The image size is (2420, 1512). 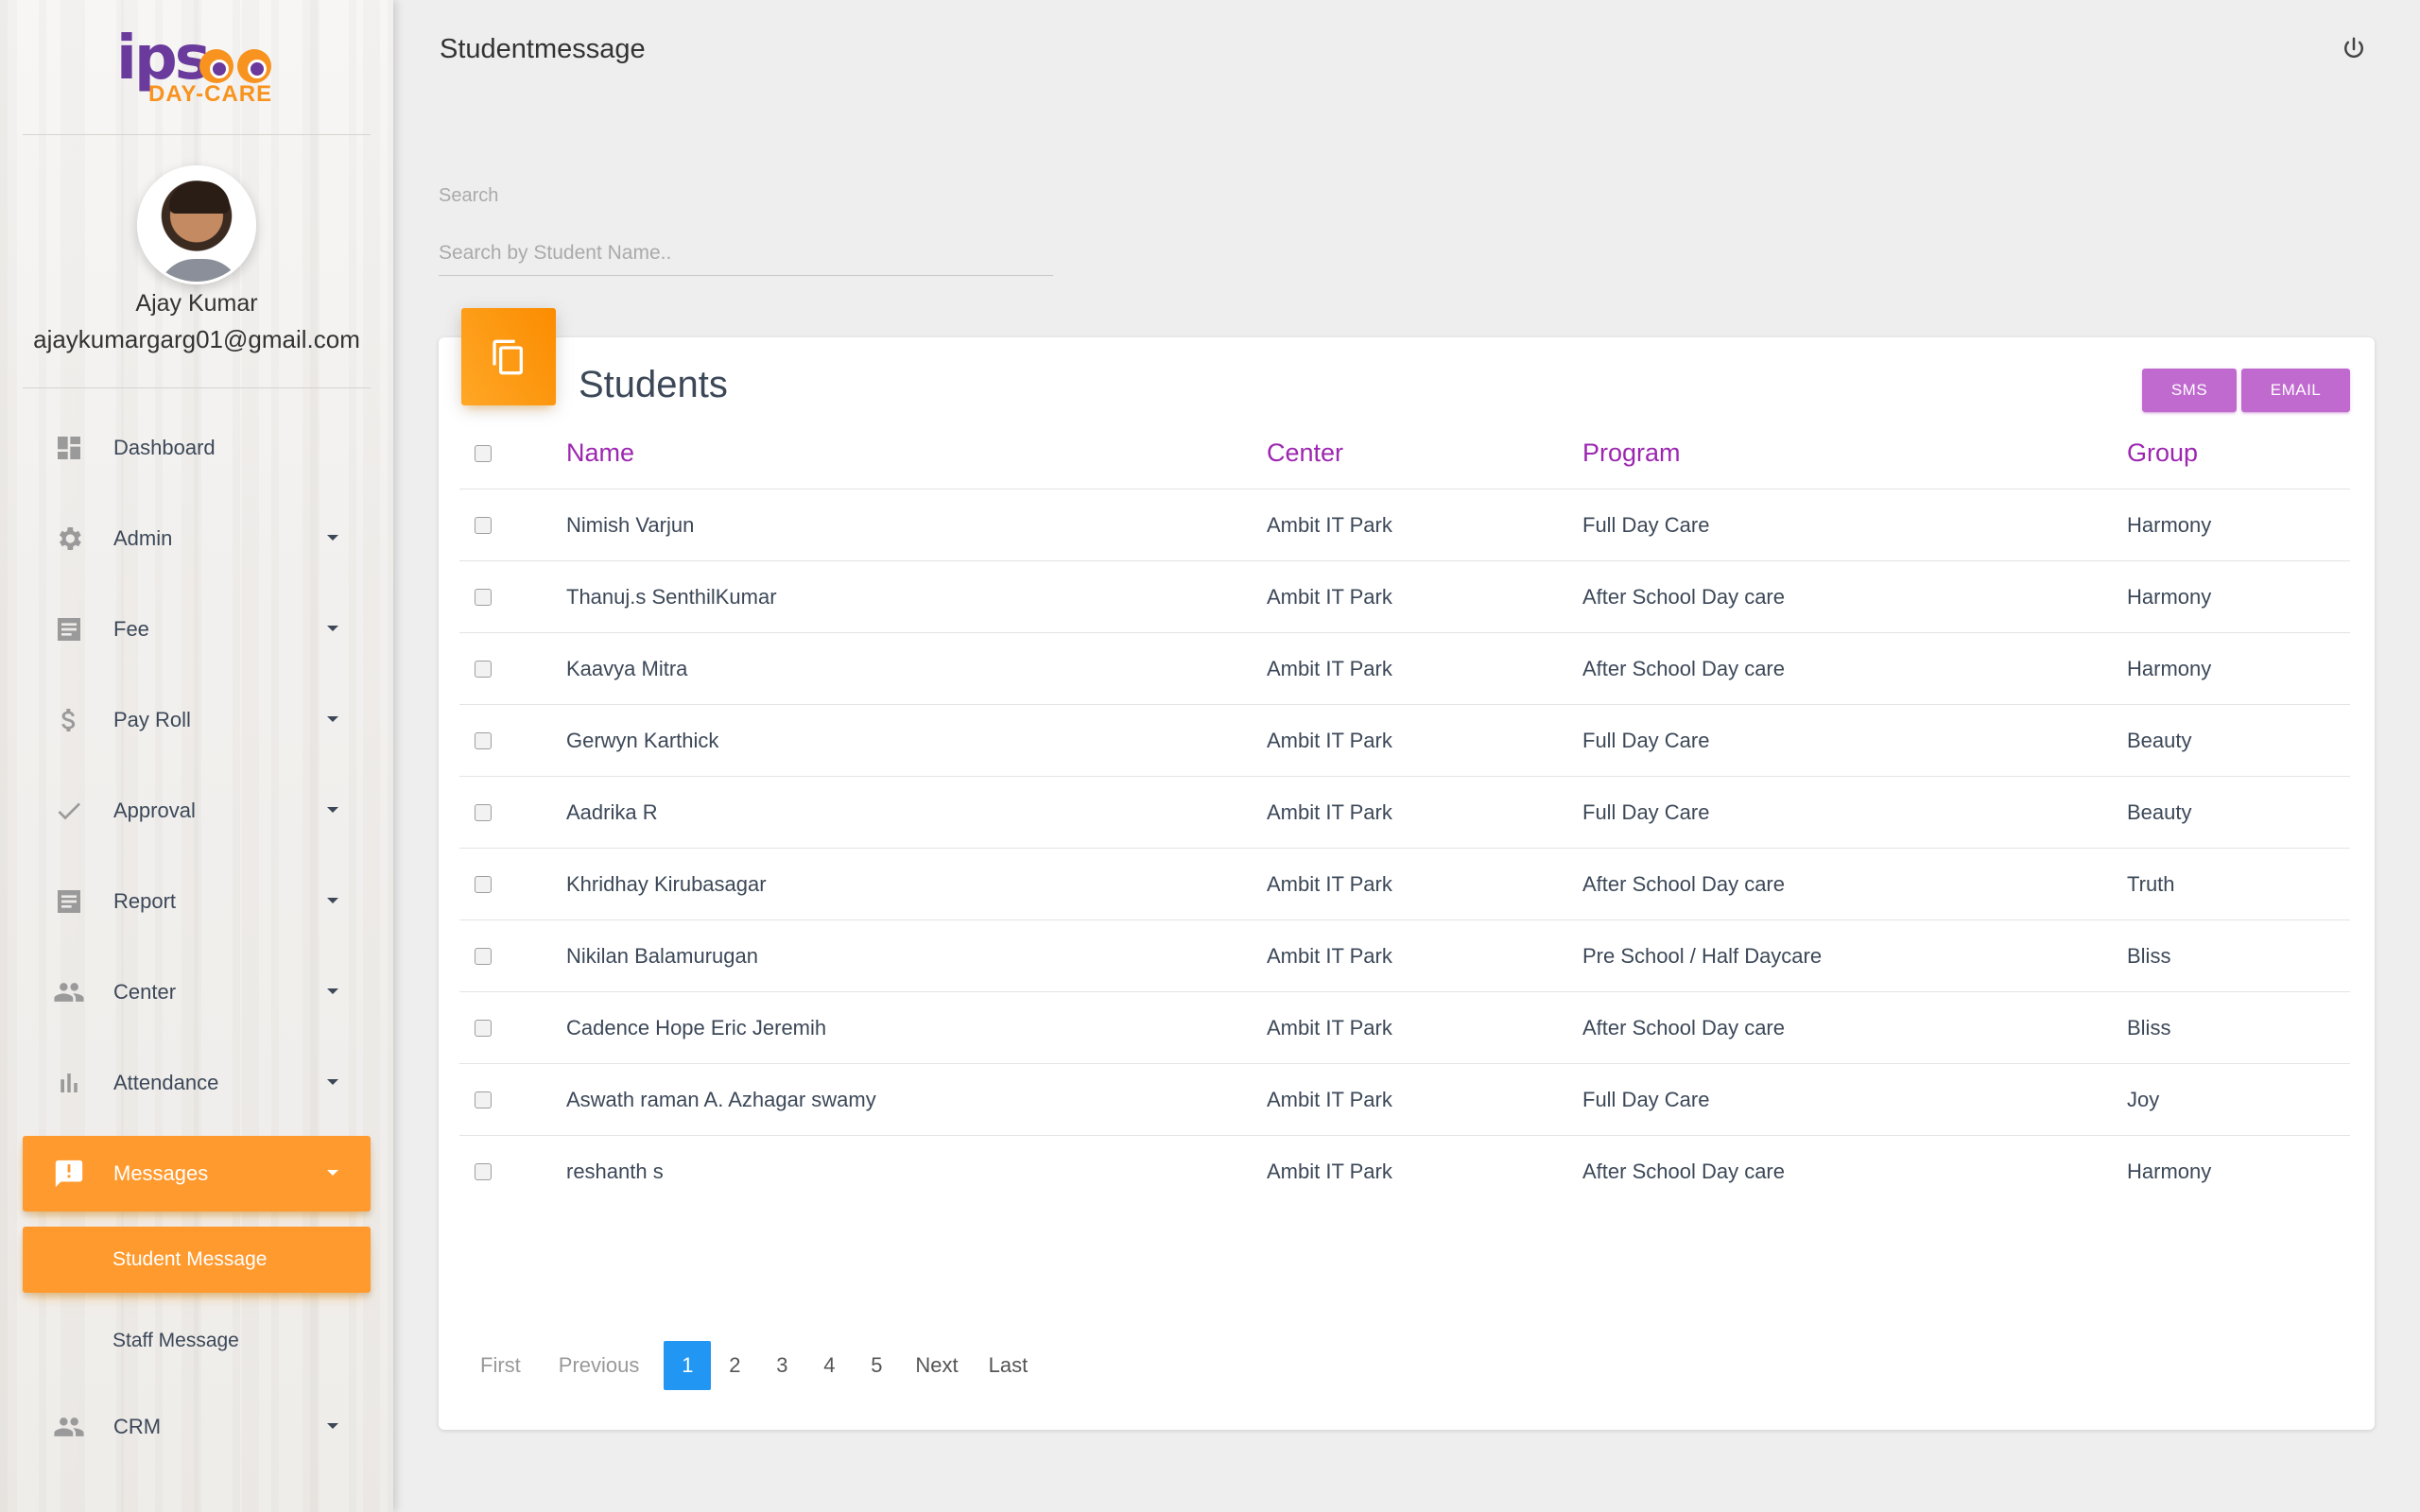 What do you see at coordinates (543, 49) in the screenshot?
I see `page-title: Studentmessage` at bounding box center [543, 49].